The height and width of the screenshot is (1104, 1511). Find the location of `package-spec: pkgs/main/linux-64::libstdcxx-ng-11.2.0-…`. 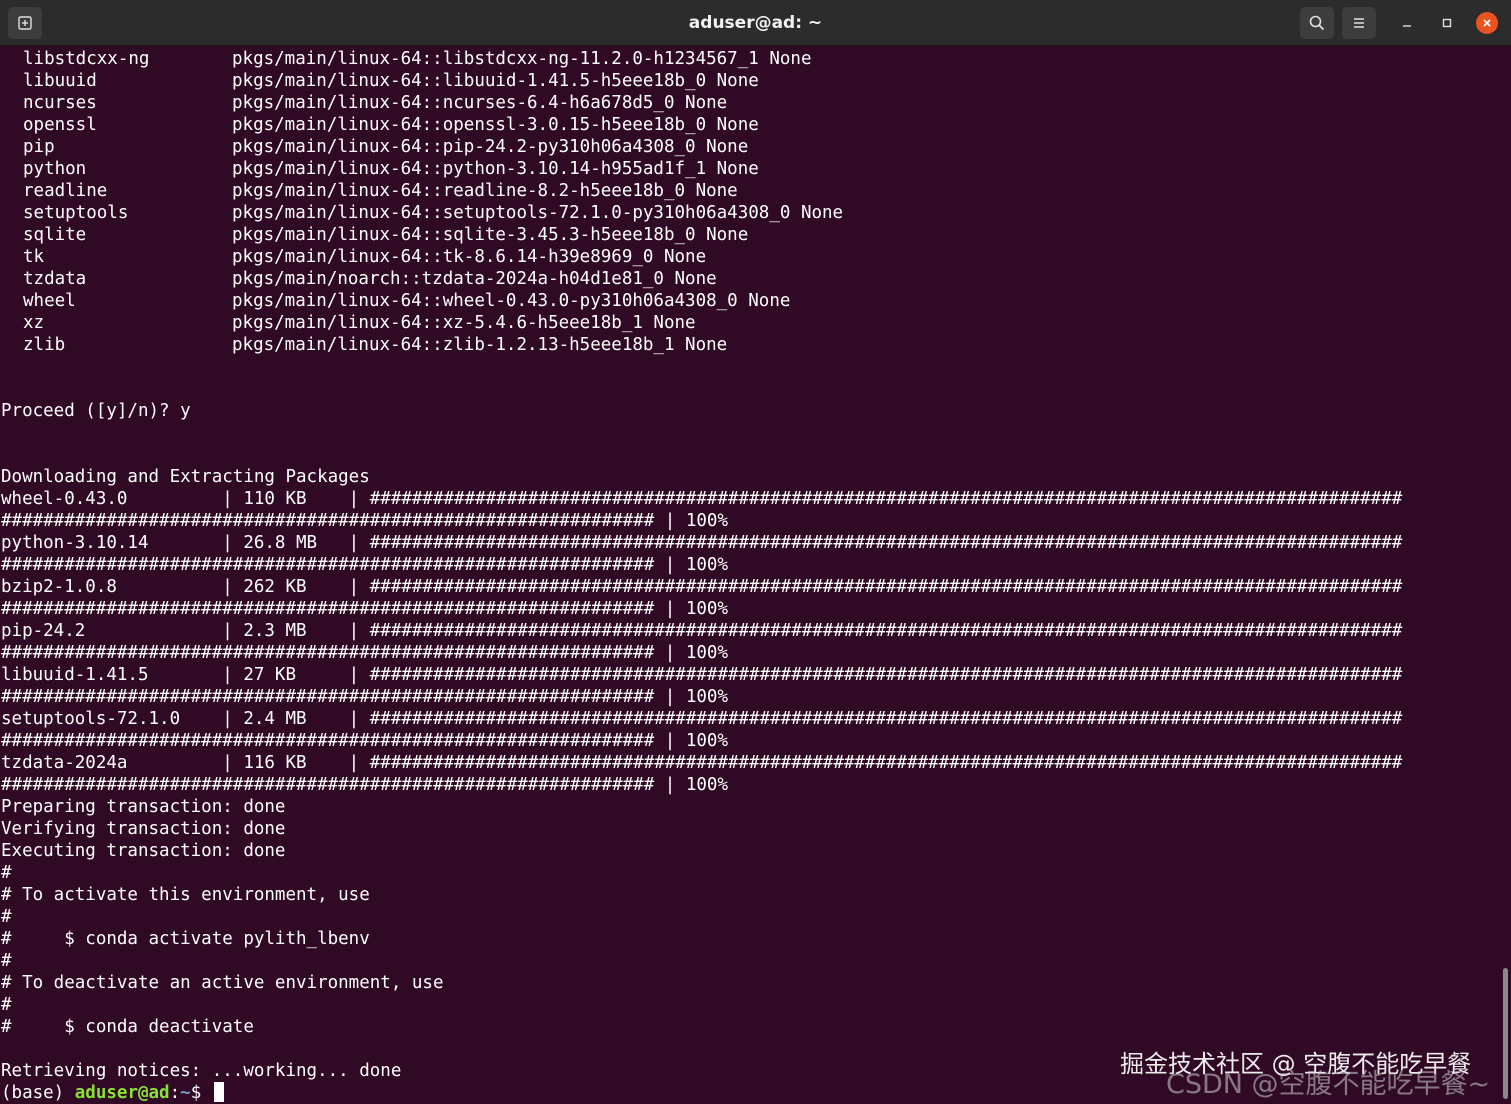

package-spec: pkgs/main/linux-64::libstdcxx-ng-11.2.0-… is located at coordinates (522, 59).